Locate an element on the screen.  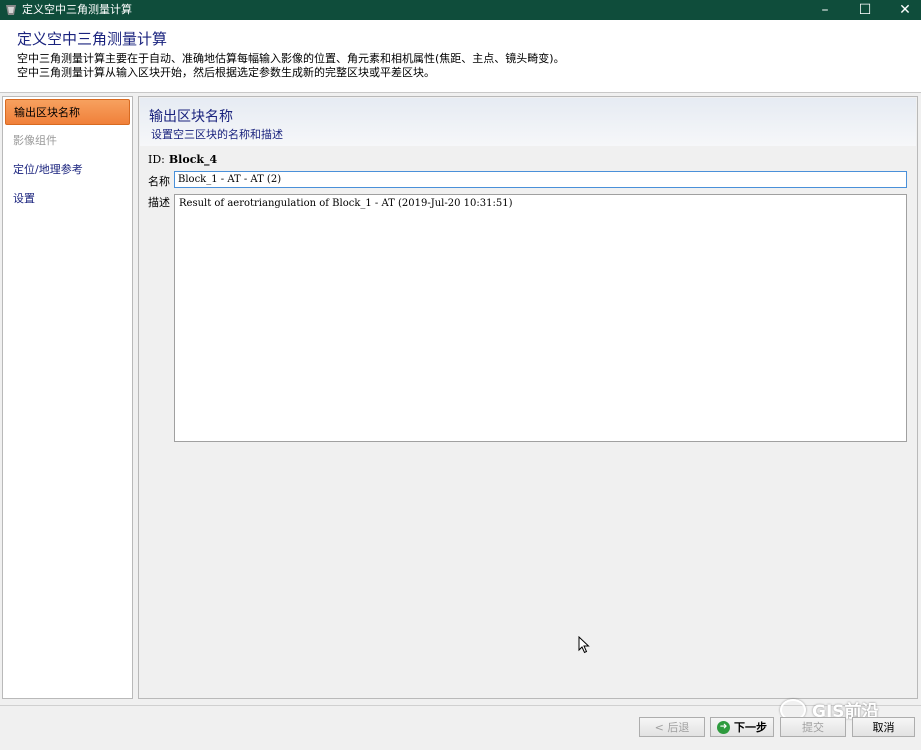
nav-item-output-block-name: 输出区块名称 is located at coordinates (67, 112).